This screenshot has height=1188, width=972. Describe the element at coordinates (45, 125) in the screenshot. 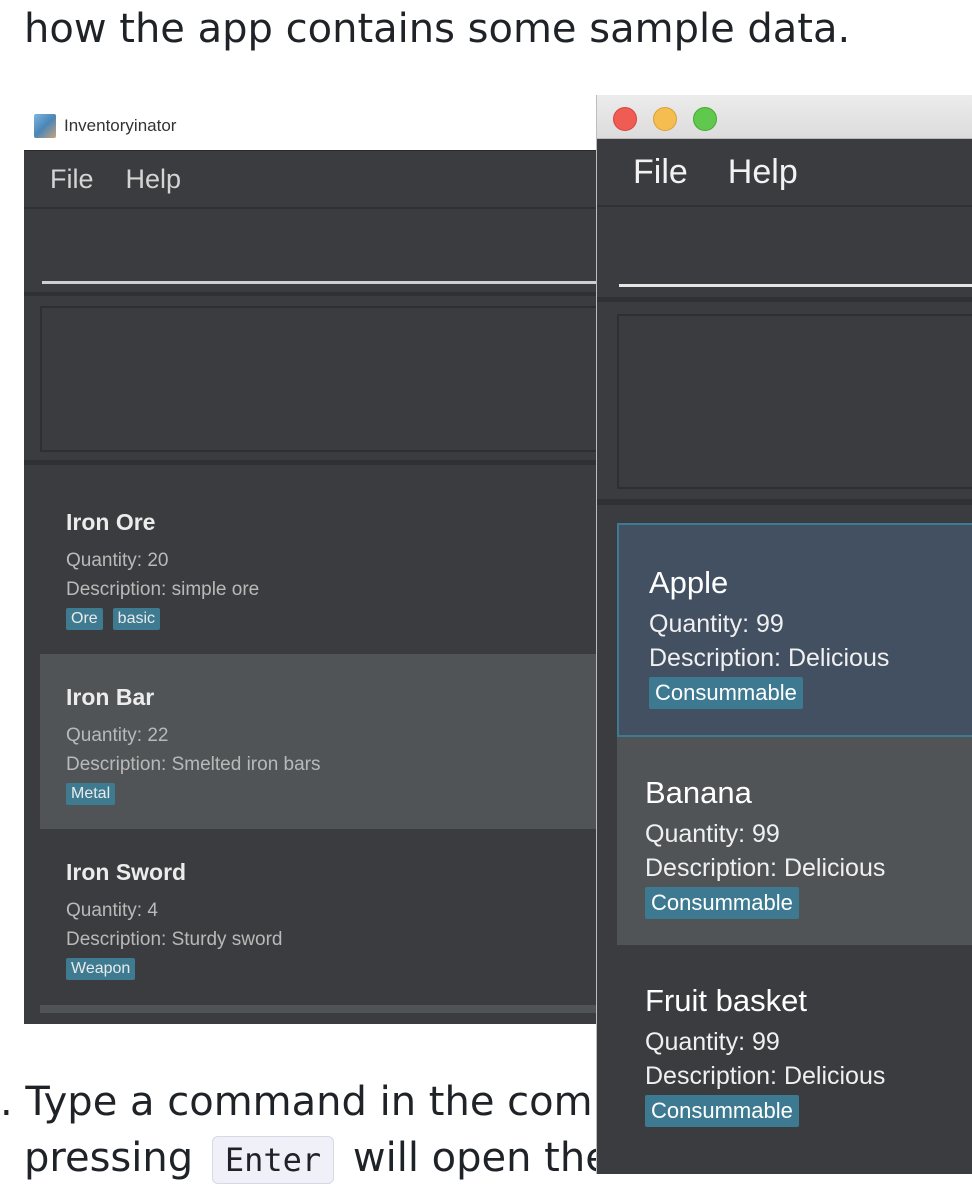

I see `app-icon` at that location.